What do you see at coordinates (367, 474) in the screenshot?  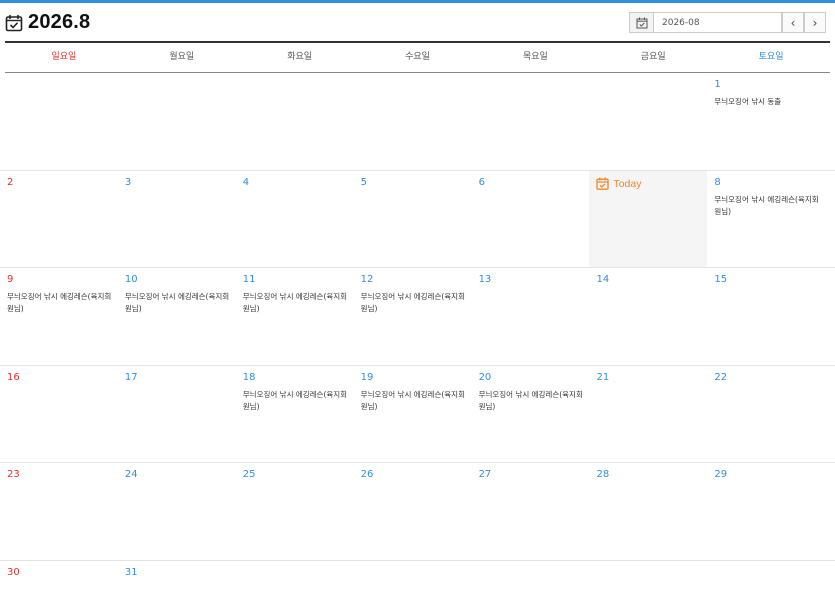 I see `day-number: 26` at bounding box center [367, 474].